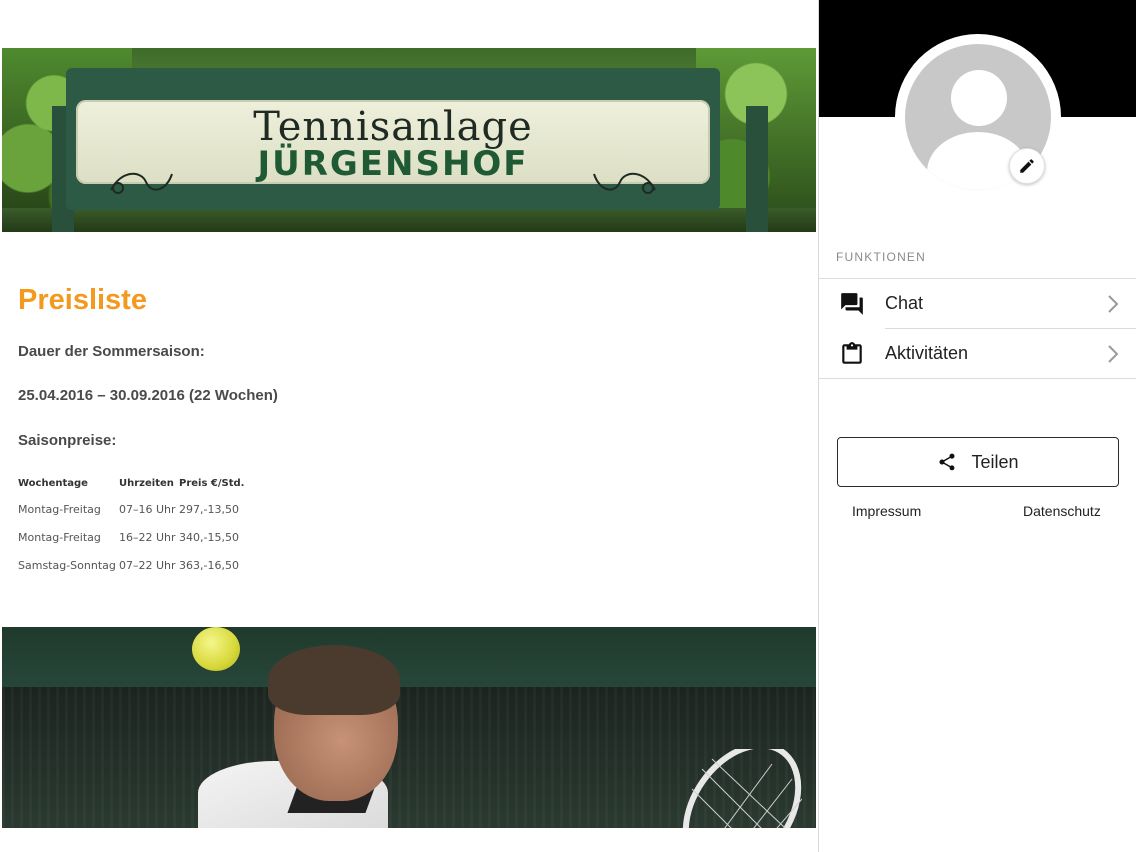  Describe the element at coordinates (211, 573) in the screenshot. I see `table-cell: 363,-16,50` at that location.